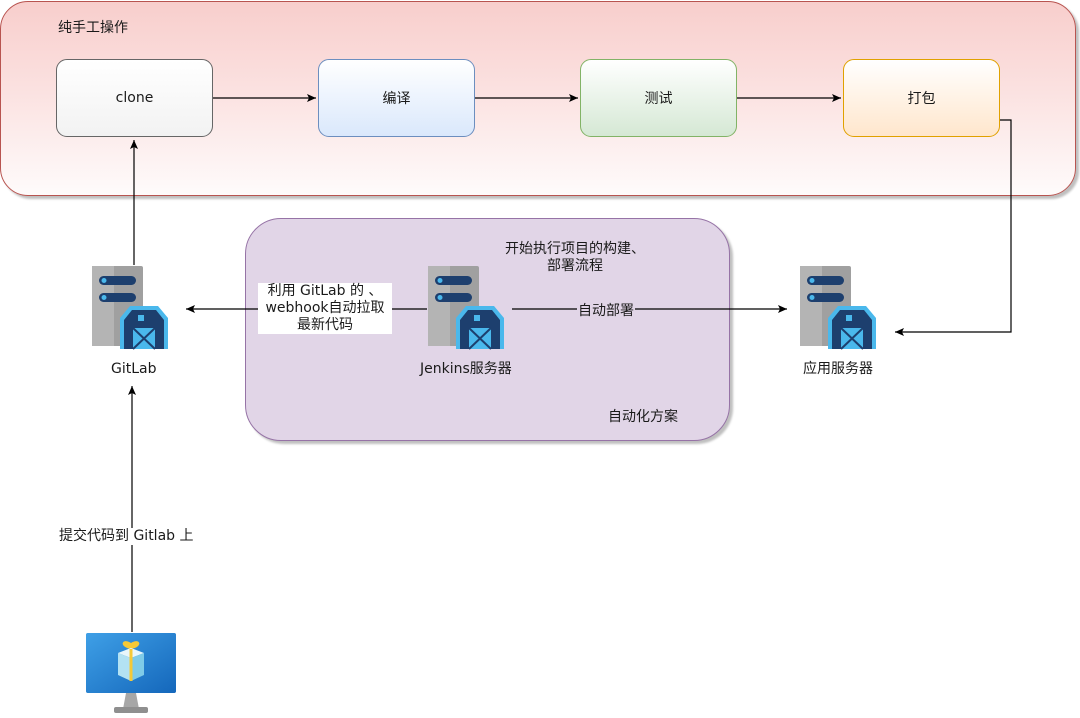  I want to click on gitlab-server-icon, so click(130, 308).